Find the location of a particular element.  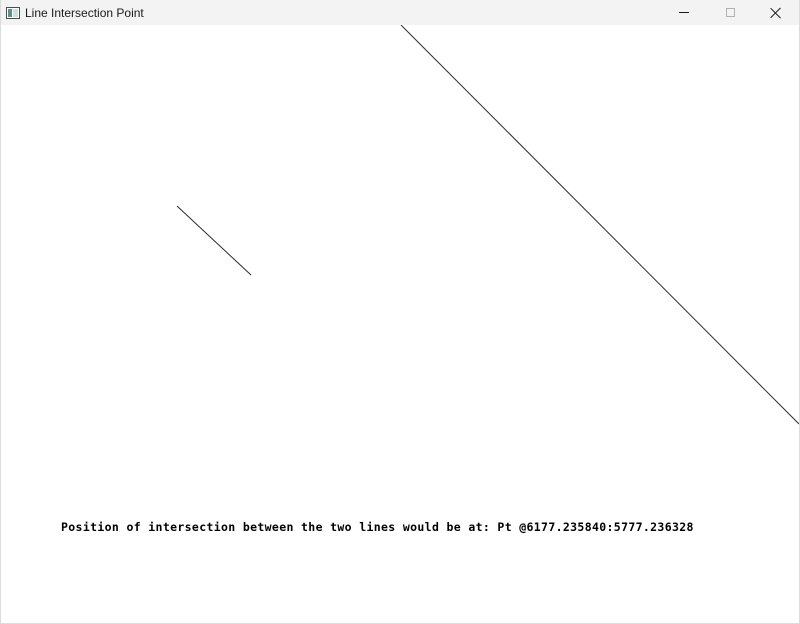

maximize-button is located at coordinates (730, 12).